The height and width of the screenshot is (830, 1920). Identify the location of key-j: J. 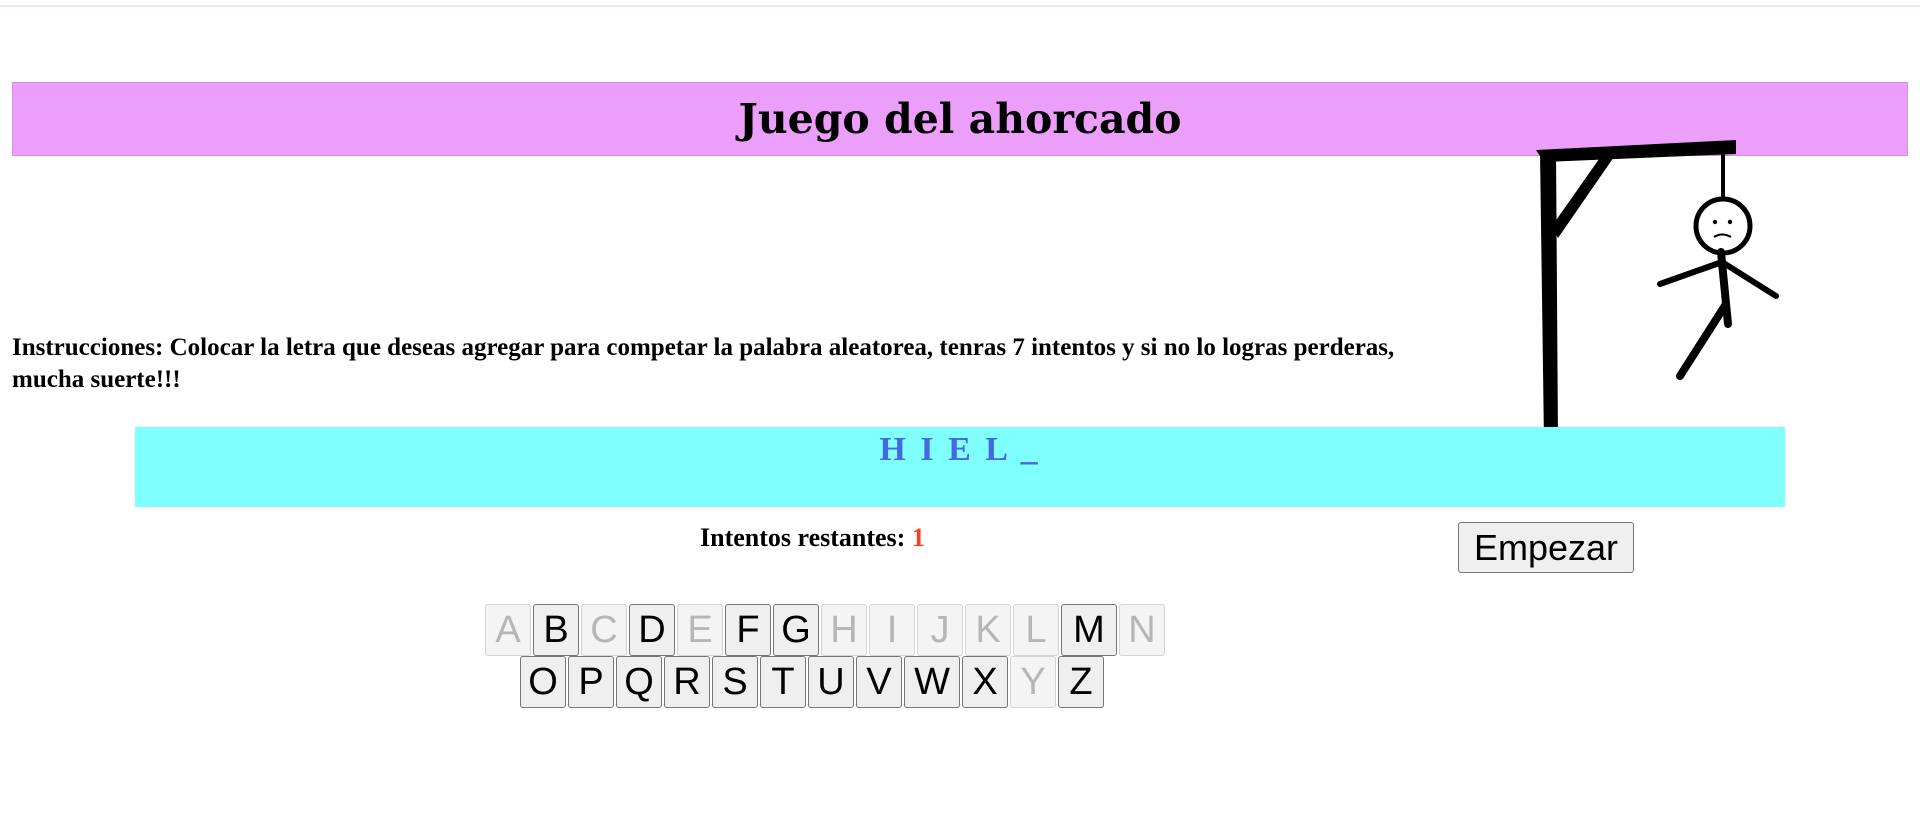
(940, 630).